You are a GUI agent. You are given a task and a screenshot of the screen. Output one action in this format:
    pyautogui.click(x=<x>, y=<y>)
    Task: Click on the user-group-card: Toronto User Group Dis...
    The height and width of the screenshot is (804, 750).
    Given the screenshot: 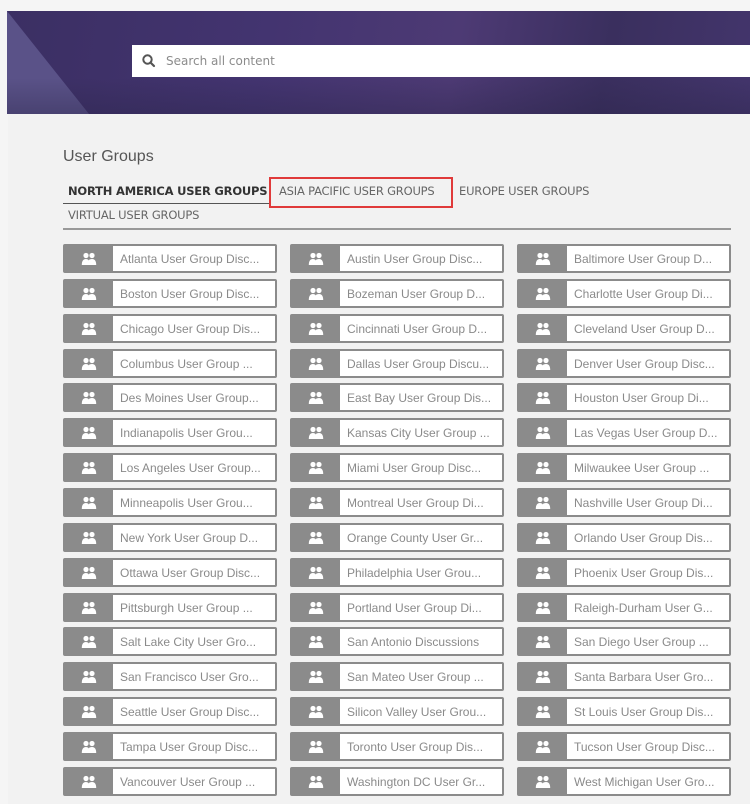 What is the action you would take?
    pyautogui.click(x=397, y=746)
    